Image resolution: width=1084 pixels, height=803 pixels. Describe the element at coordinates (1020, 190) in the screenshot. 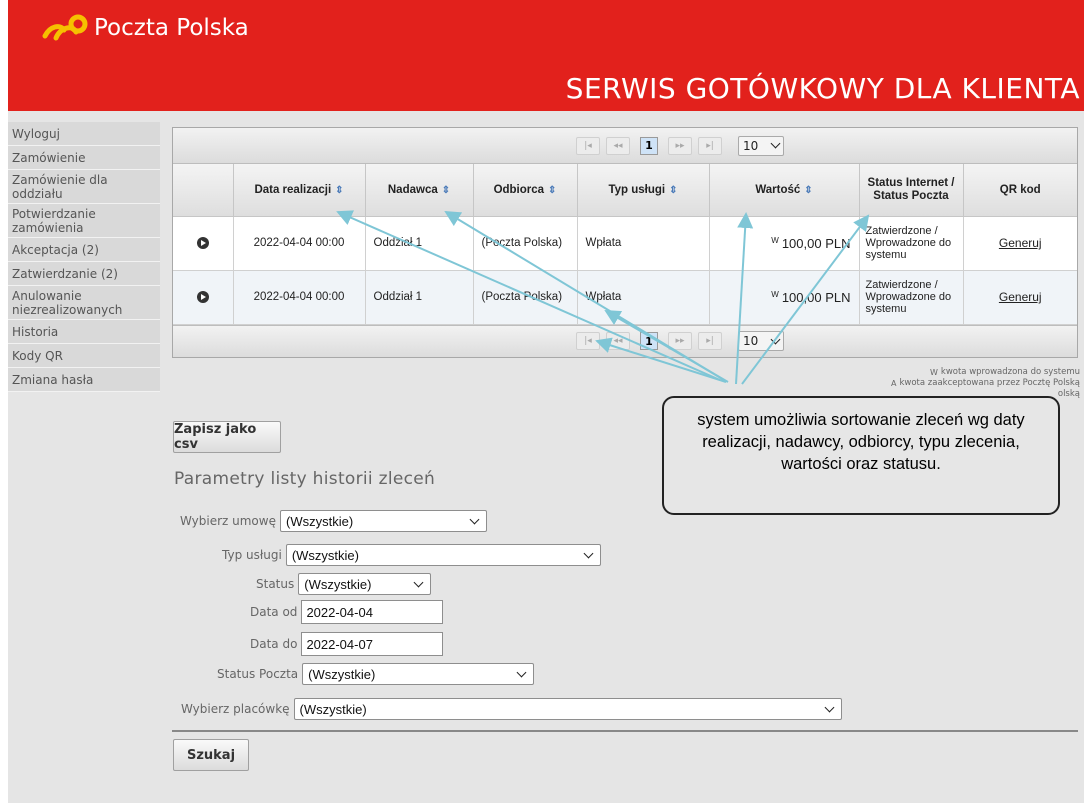

I see `col-qr: QR kod` at that location.